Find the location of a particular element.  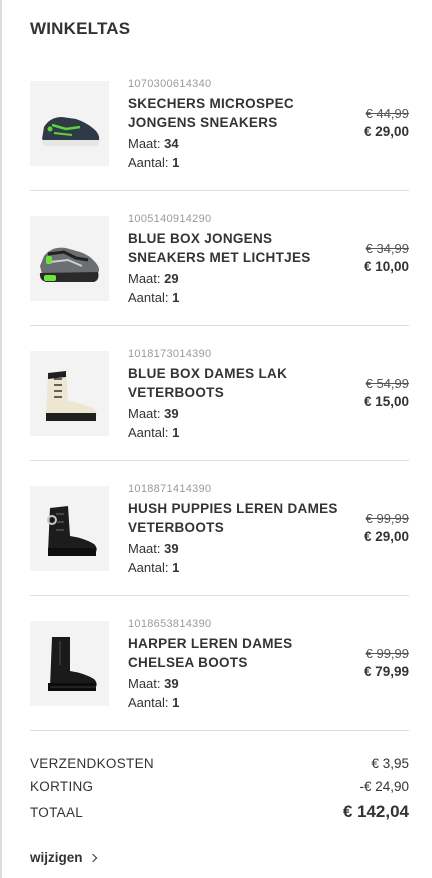

product-sku: 1018871414390 is located at coordinates (170, 489).